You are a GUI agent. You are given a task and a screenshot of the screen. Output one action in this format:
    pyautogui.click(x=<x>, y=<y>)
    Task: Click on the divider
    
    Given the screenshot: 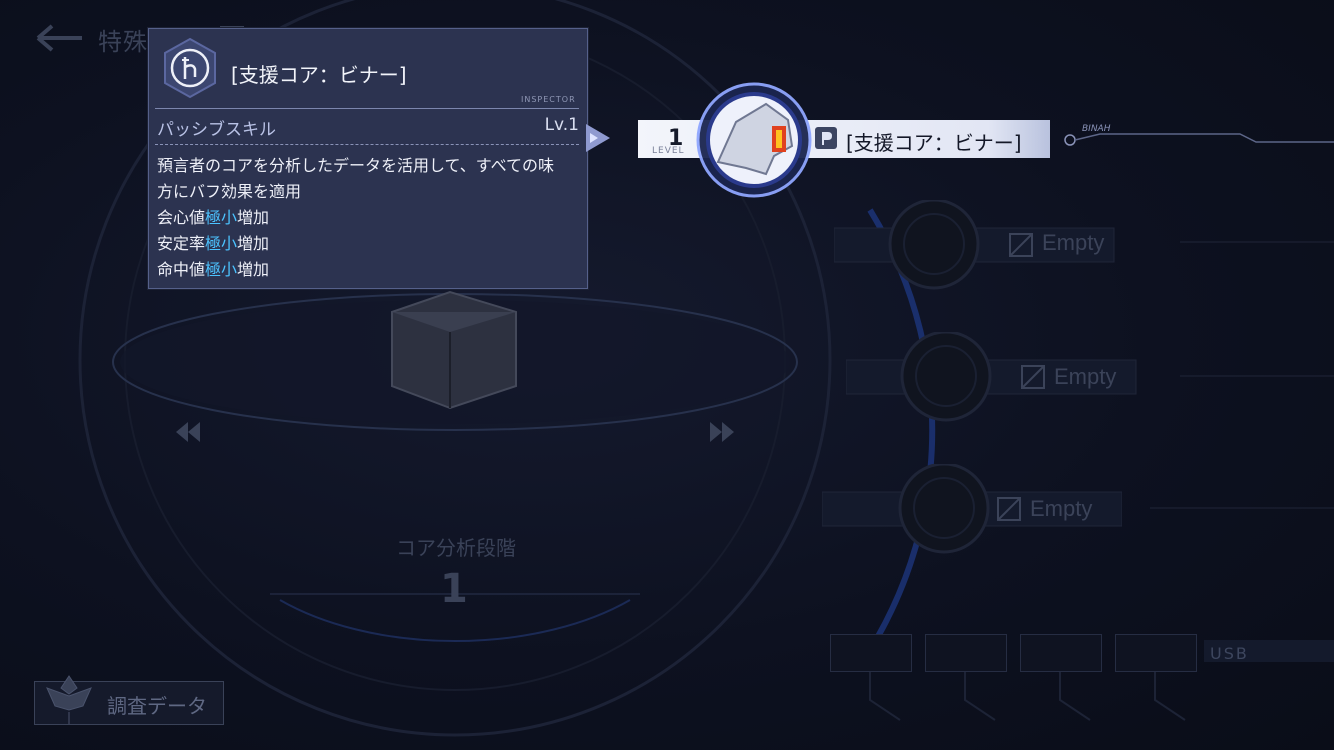 What is the action you would take?
    pyautogui.click(x=367, y=108)
    